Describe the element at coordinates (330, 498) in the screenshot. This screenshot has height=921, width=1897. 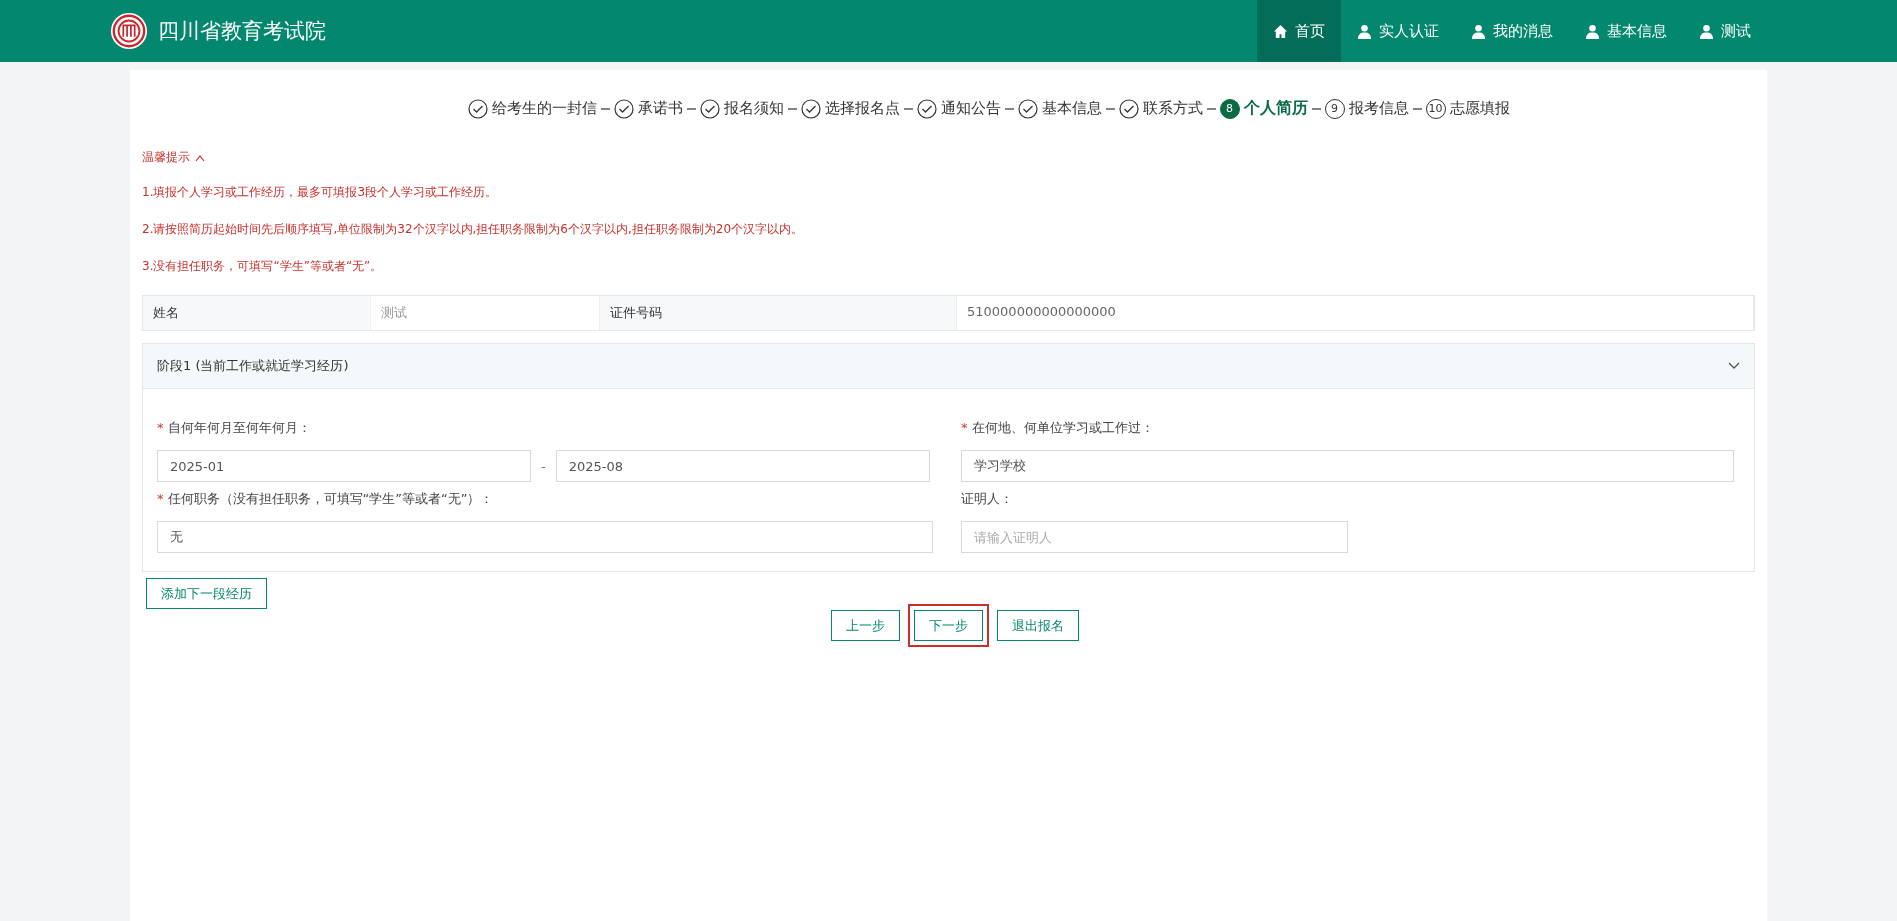
I see `field-label: 任何职务（没有担任职务，可填写“学生”等或者“无”）：` at that location.